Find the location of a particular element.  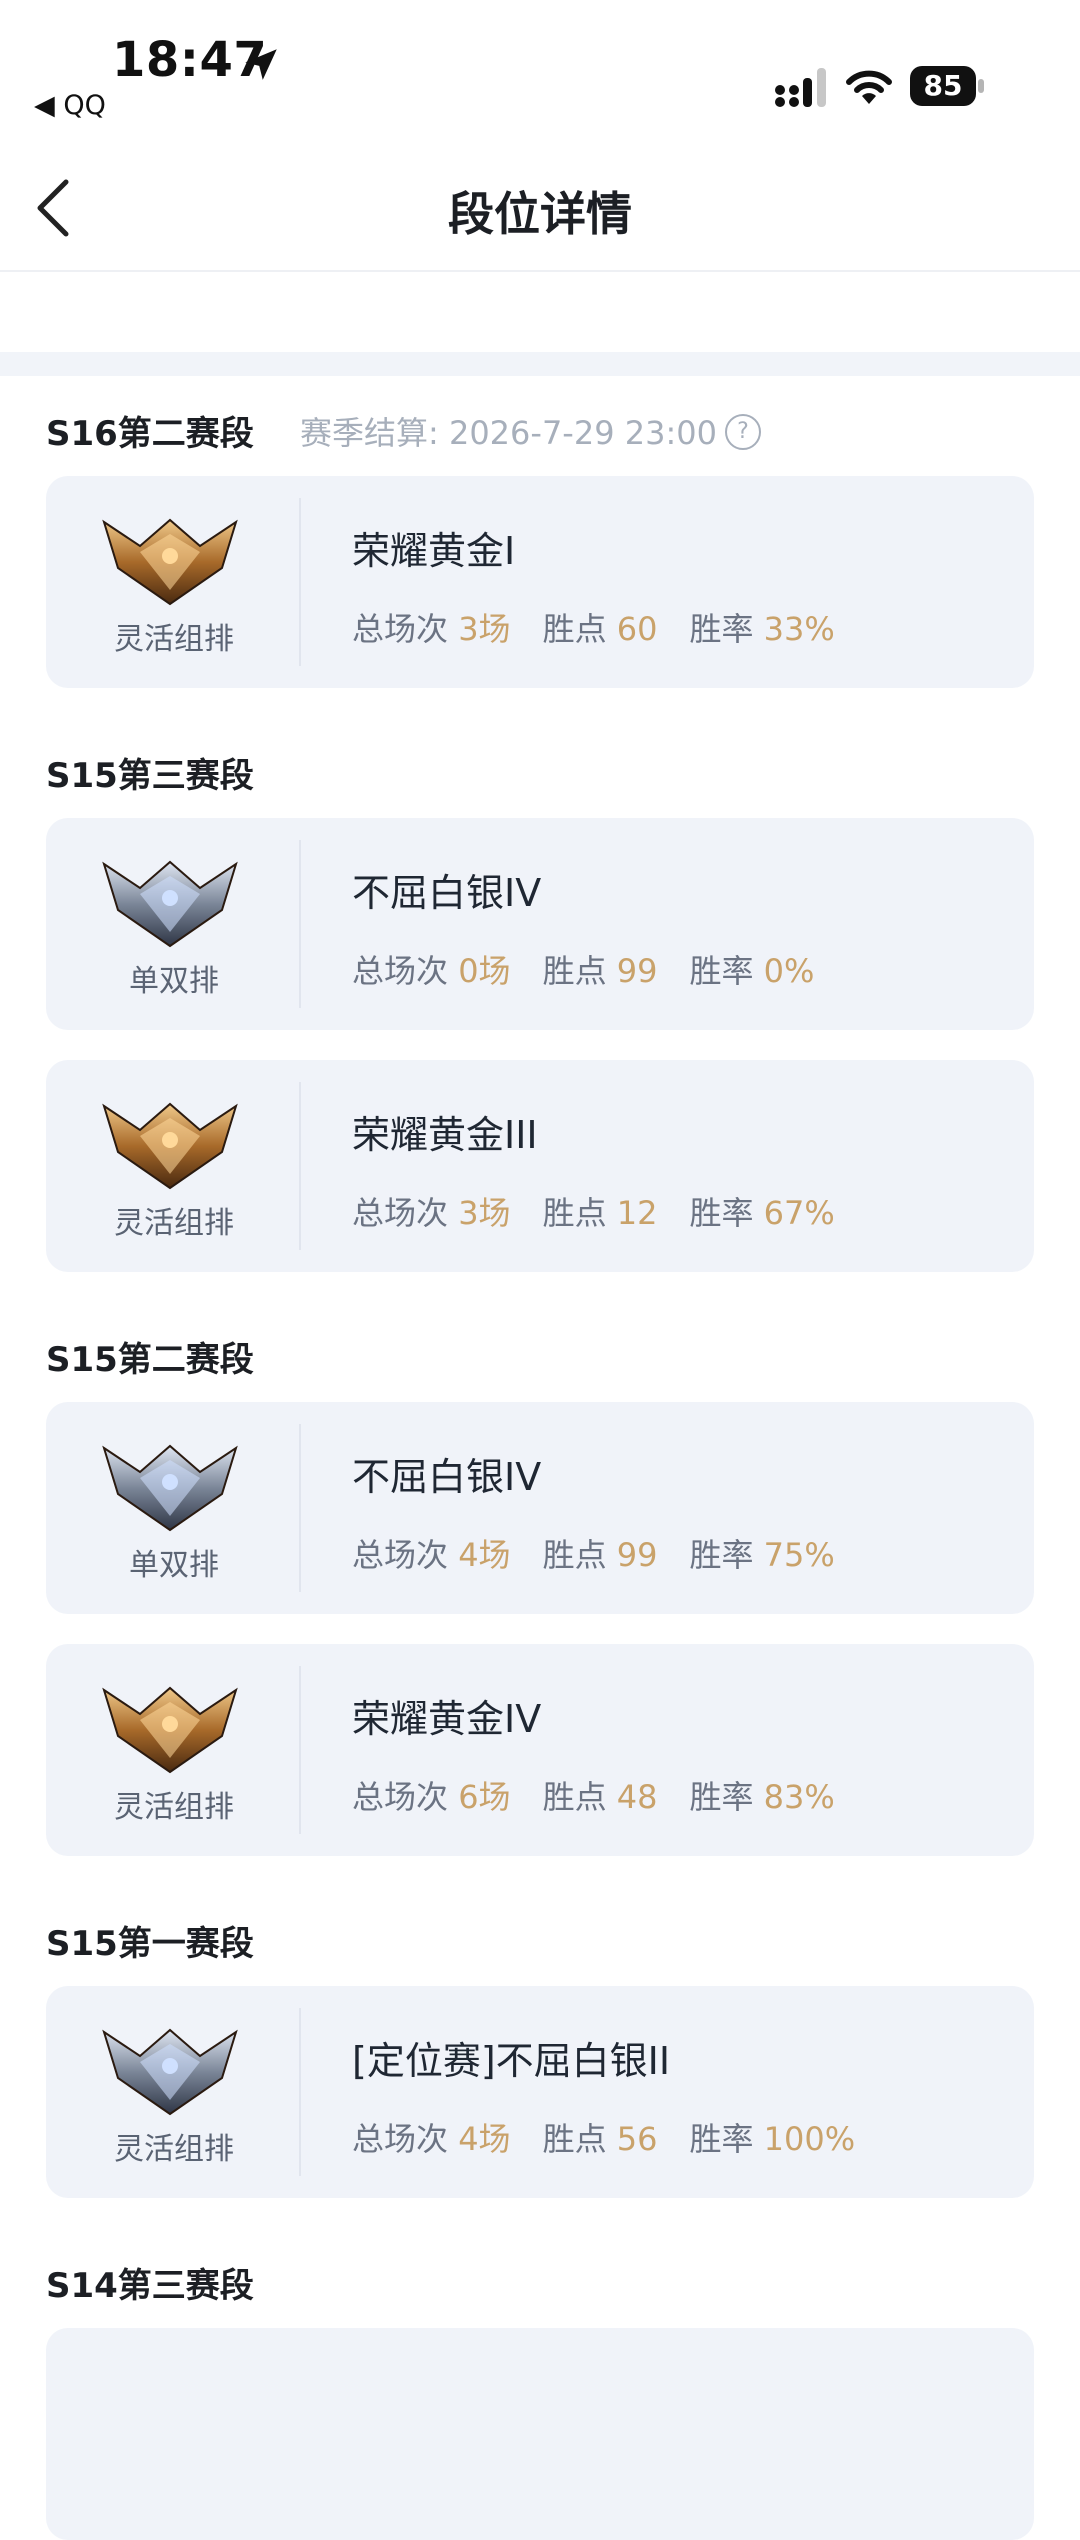

section-separator is located at coordinates (540, 364).